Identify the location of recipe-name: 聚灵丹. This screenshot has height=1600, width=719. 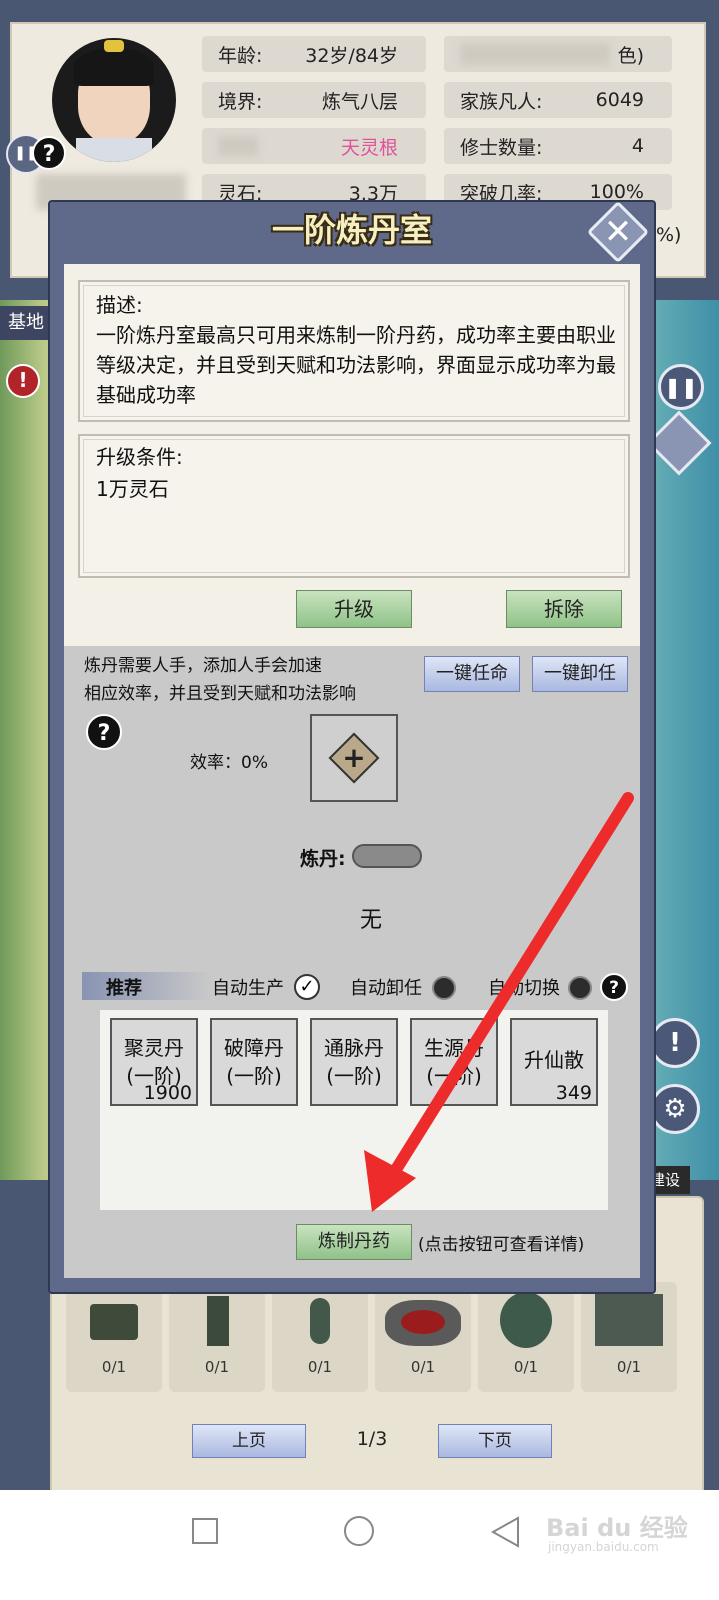
(154, 1048).